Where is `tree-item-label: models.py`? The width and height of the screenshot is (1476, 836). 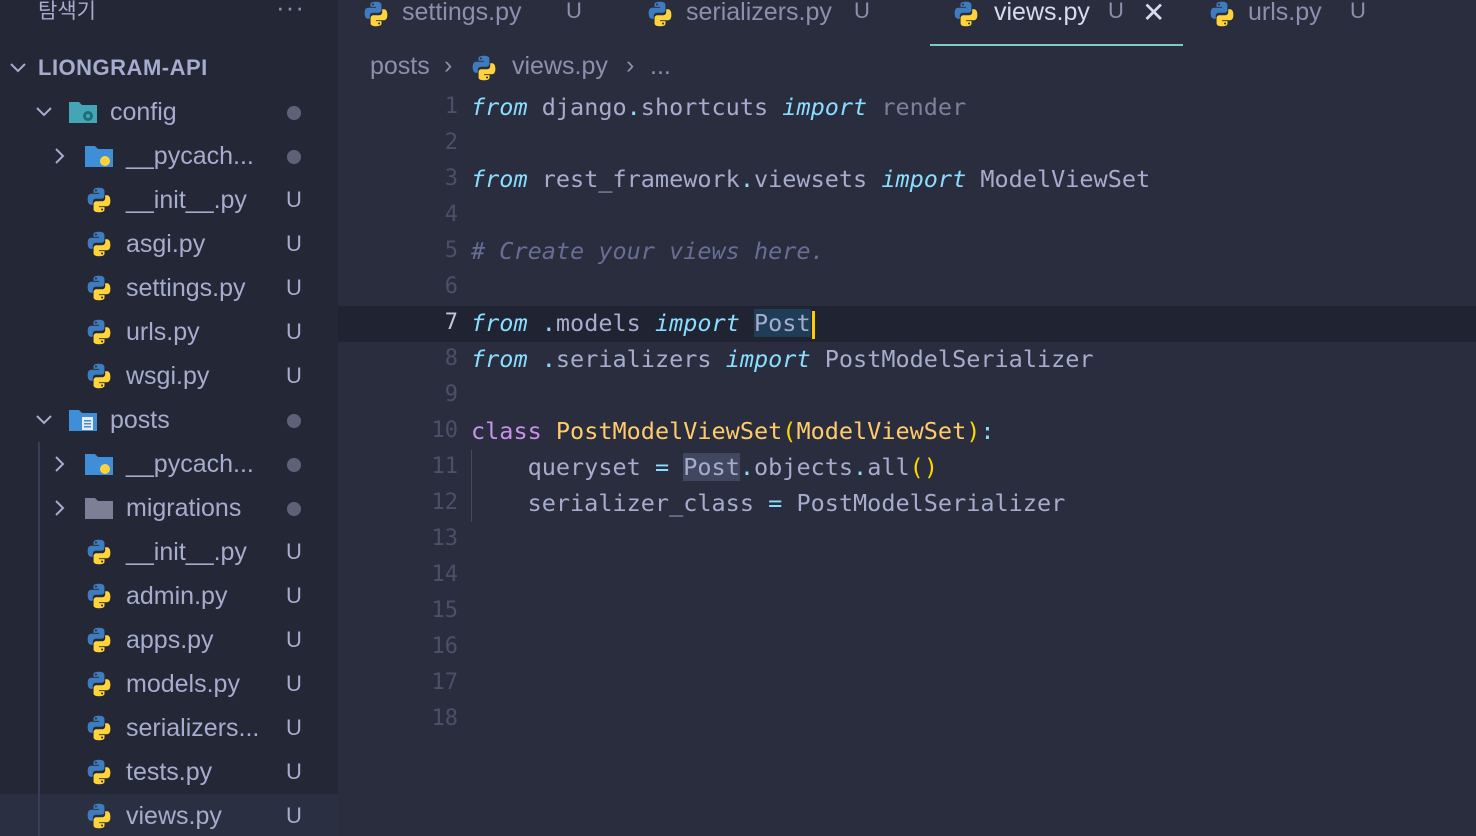
tree-item-label: models.py is located at coordinates (183, 684).